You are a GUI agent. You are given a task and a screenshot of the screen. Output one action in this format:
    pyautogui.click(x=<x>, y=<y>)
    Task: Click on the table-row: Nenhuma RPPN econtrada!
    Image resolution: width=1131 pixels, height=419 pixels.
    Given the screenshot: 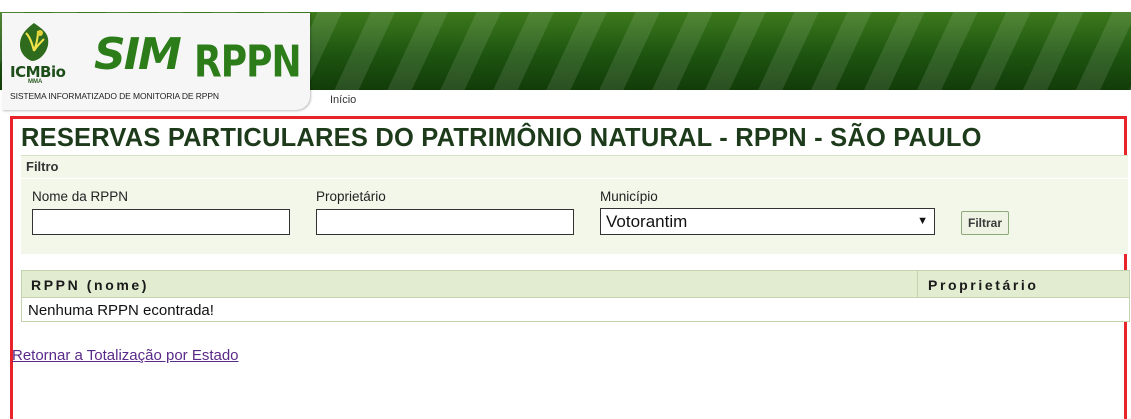 What is the action you would take?
    pyautogui.click(x=575, y=310)
    